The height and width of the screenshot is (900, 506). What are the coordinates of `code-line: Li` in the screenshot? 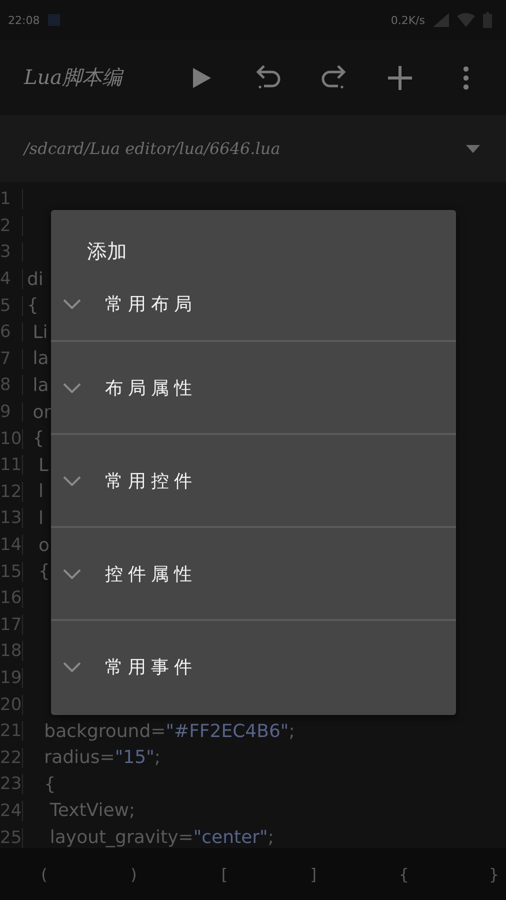 It's located at (40, 332).